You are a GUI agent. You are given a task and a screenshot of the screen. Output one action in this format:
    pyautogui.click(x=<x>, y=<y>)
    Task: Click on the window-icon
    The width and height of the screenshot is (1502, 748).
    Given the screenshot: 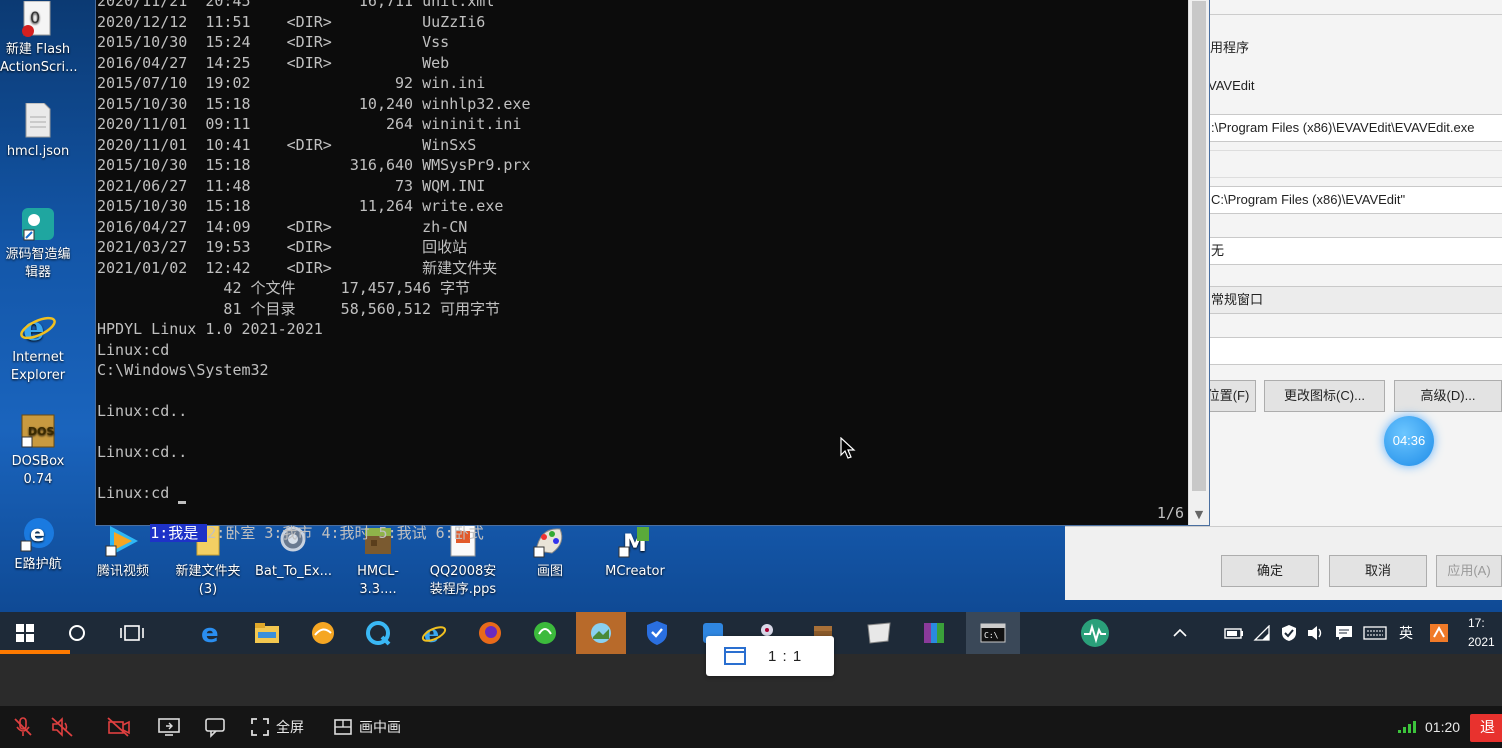 What is the action you would take?
    pyautogui.click(x=735, y=656)
    